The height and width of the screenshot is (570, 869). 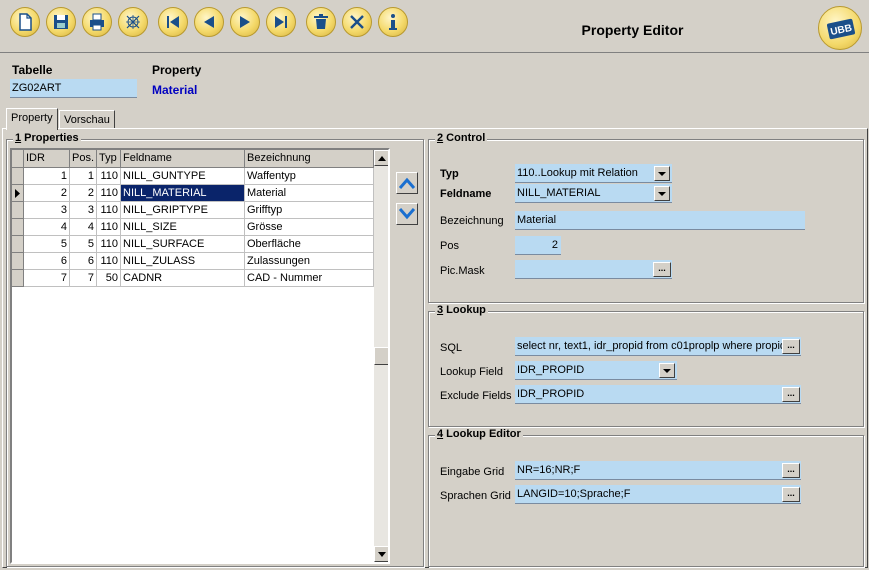 What do you see at coordinates (393, 22) in the screenshot?
I see `info-icon` at bounding box center [393, 22].